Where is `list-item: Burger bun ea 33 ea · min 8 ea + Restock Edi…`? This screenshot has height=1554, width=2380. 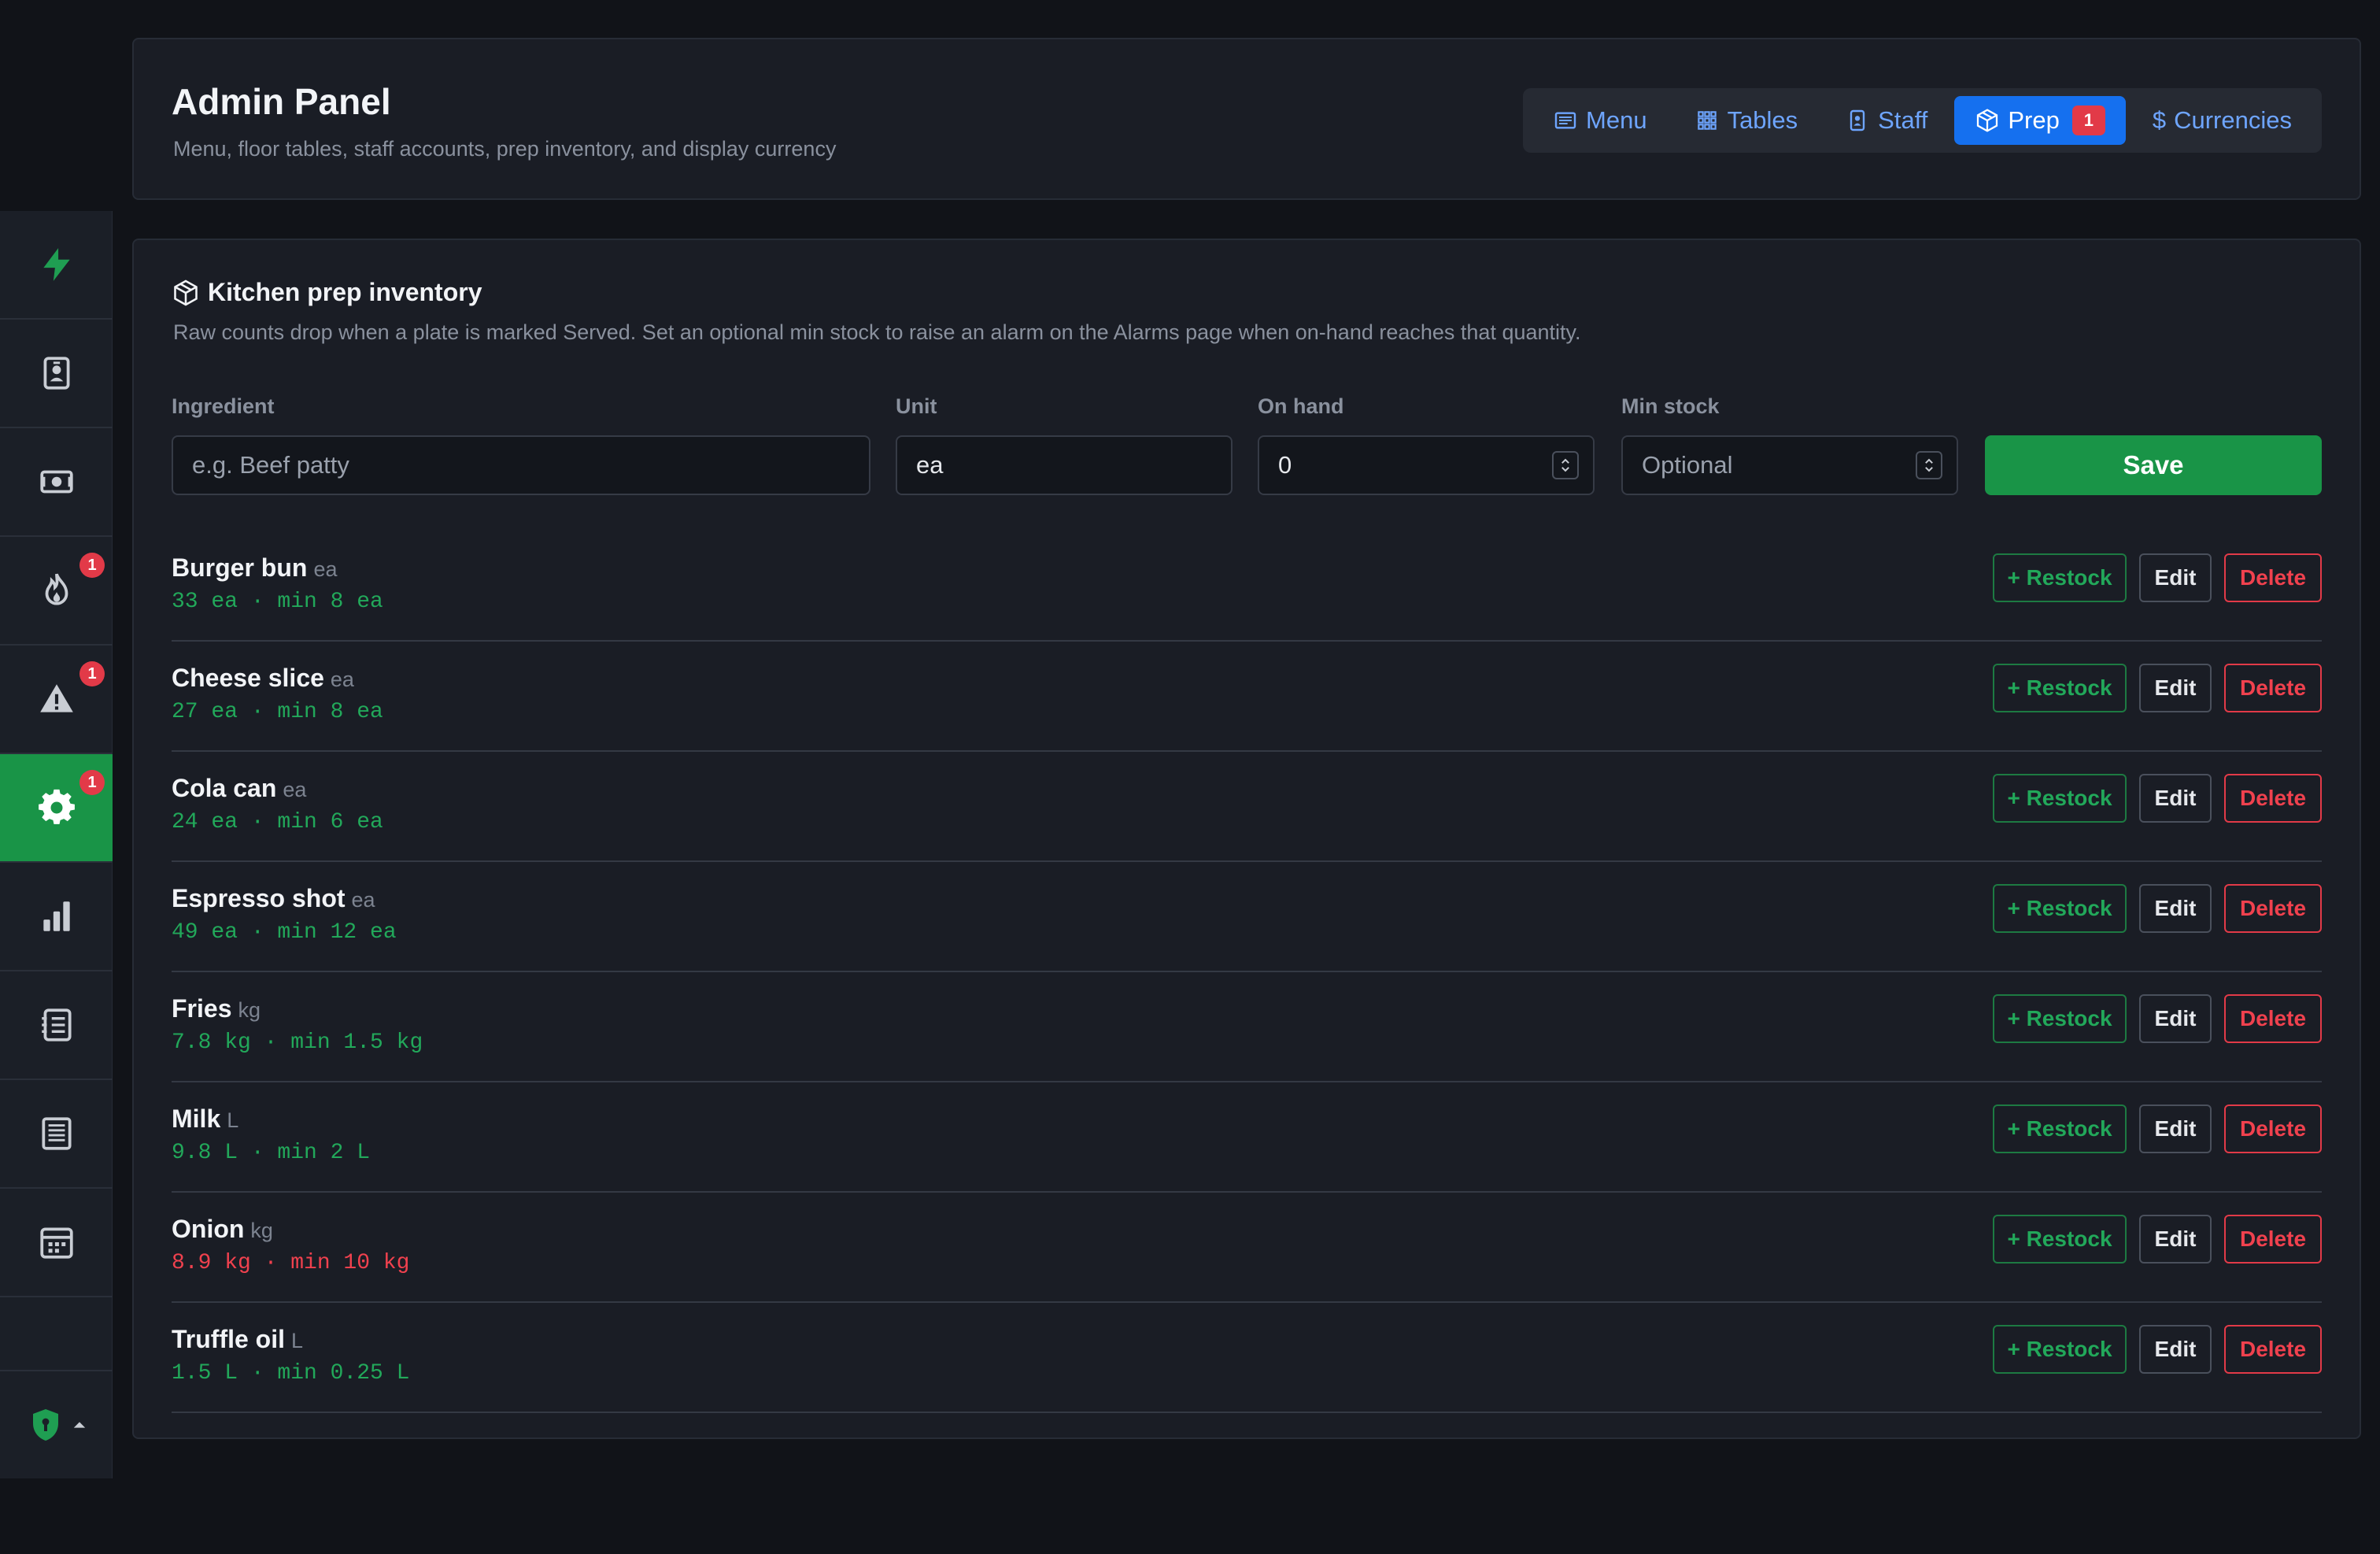 list-item: Burger bun ea 33 ea · min 8 ea + Restock Edi… is located at coordinates (1247, 586).